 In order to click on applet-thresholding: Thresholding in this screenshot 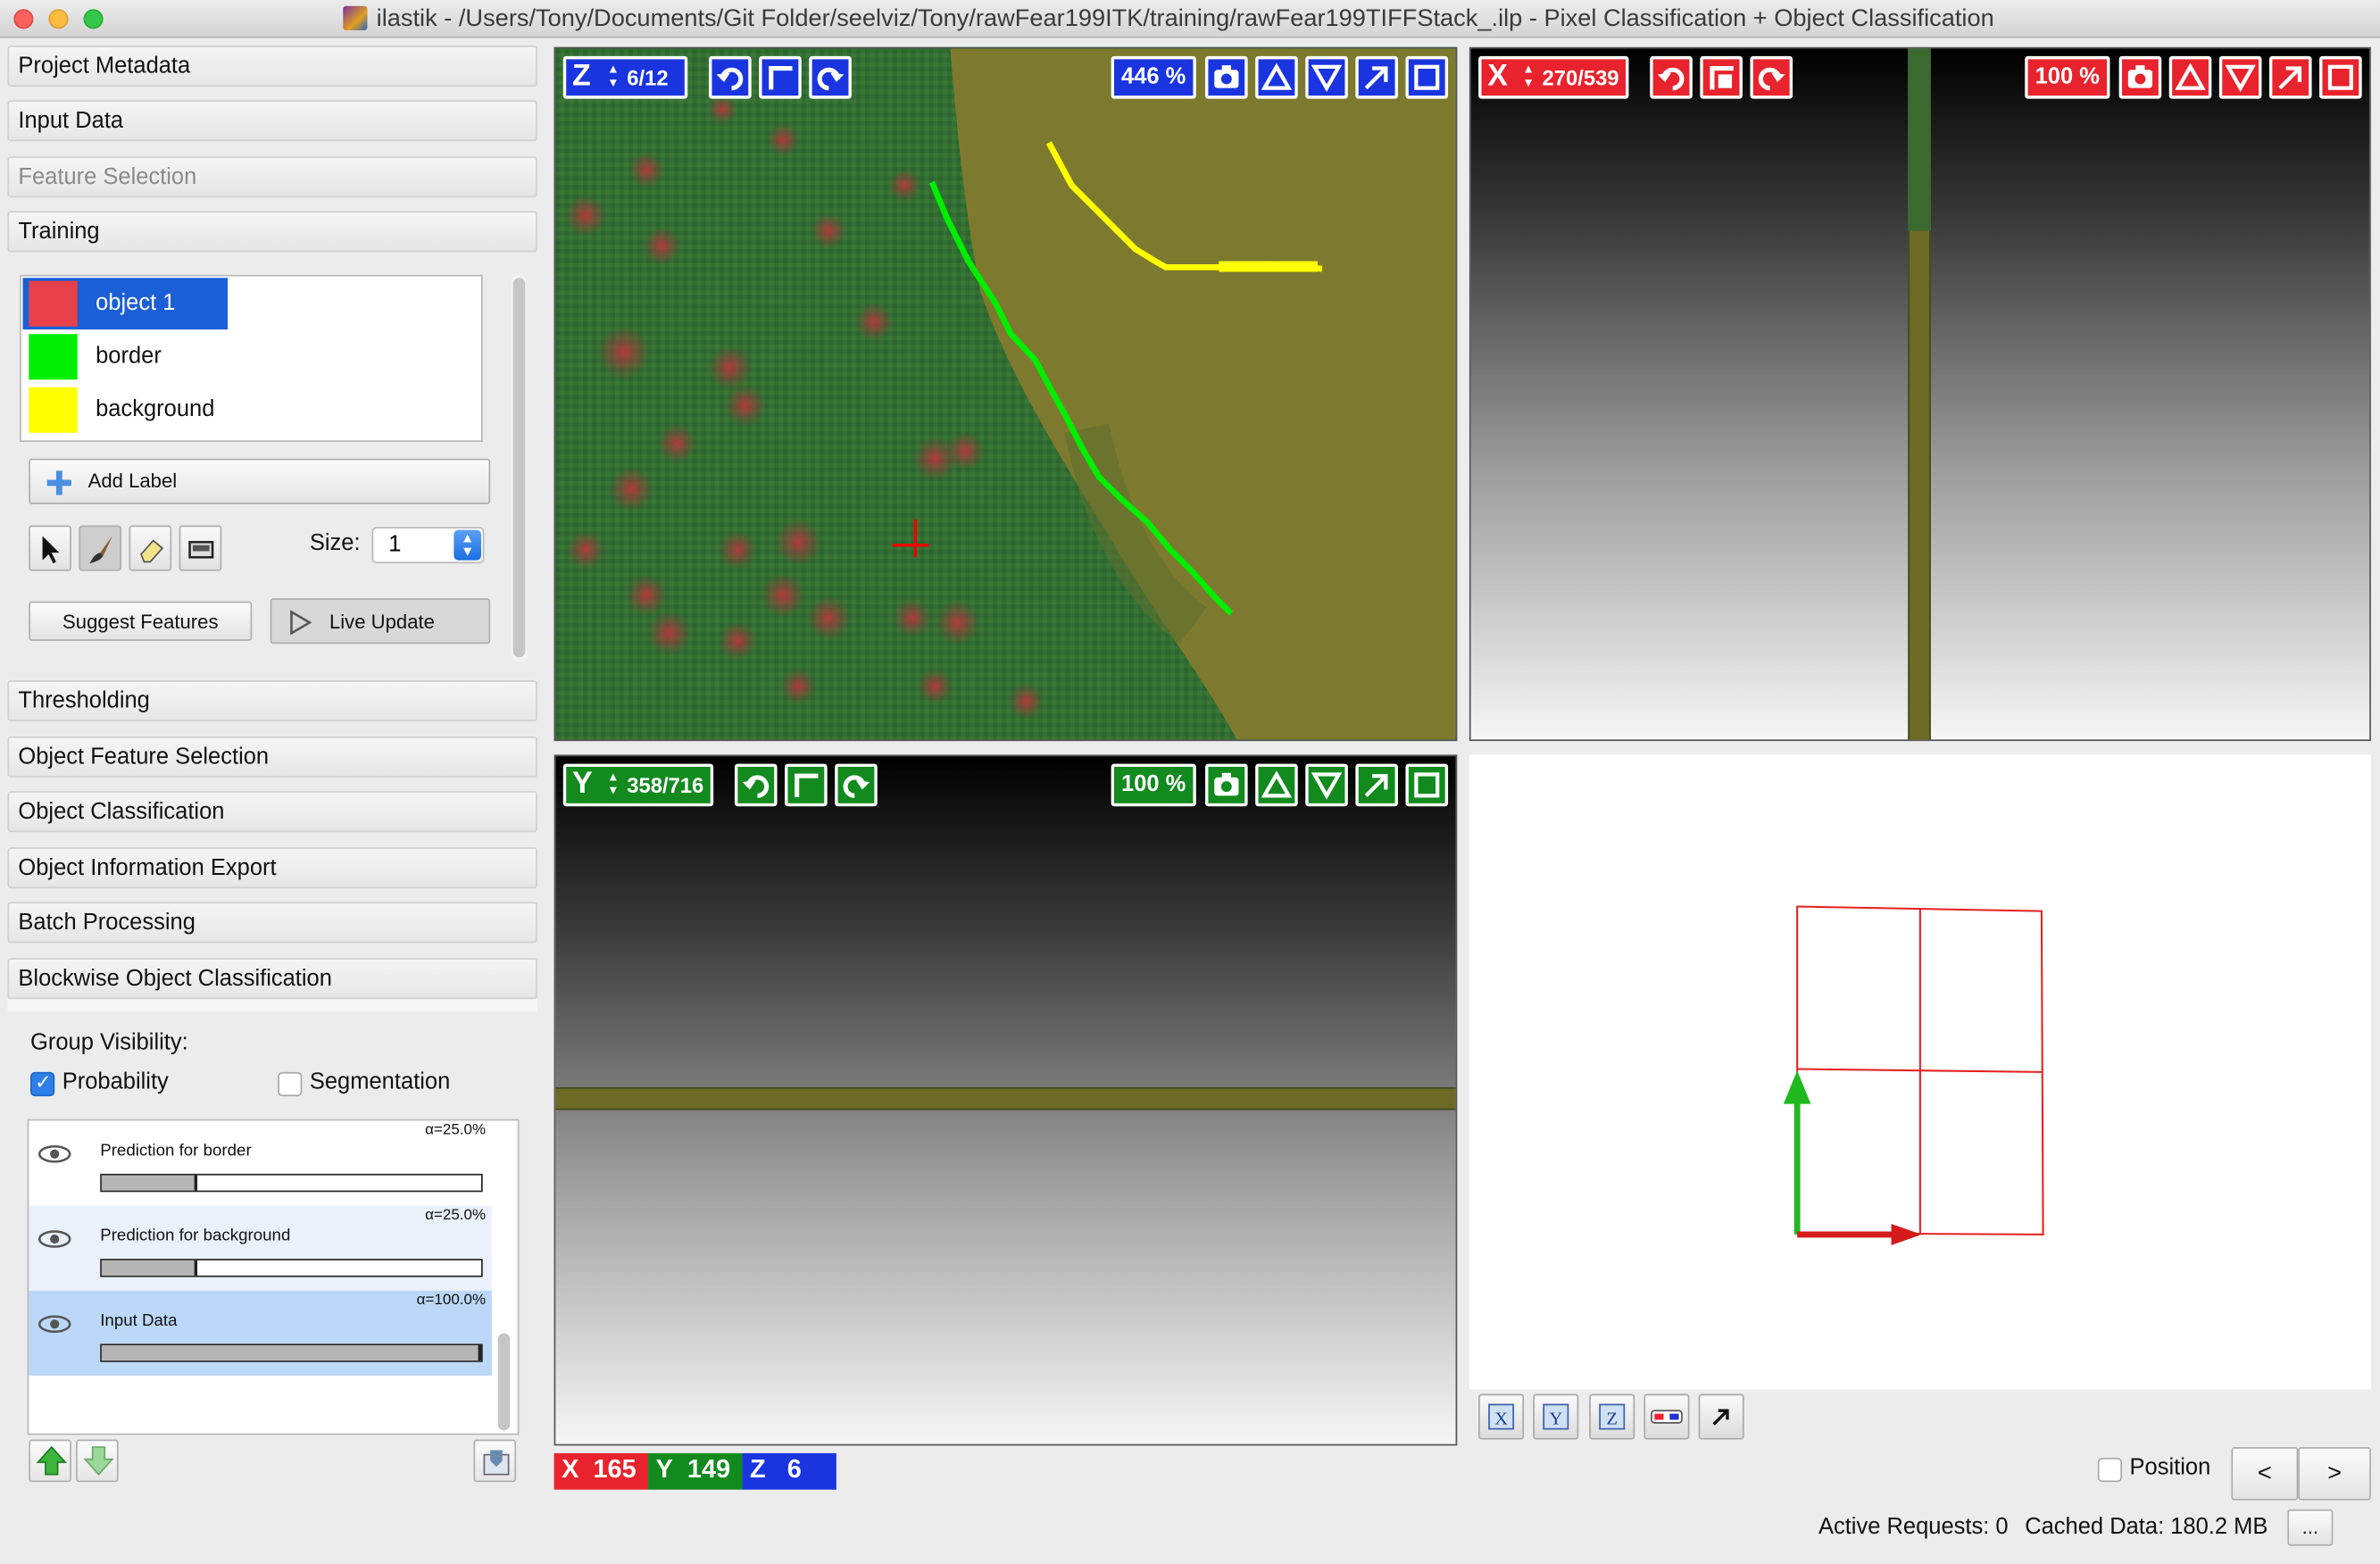, I will do `click(272, 700)`.